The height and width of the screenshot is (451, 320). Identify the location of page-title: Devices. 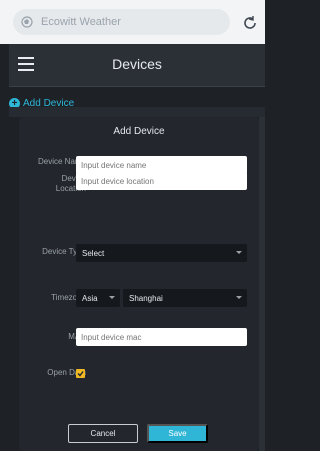
(137, 64).